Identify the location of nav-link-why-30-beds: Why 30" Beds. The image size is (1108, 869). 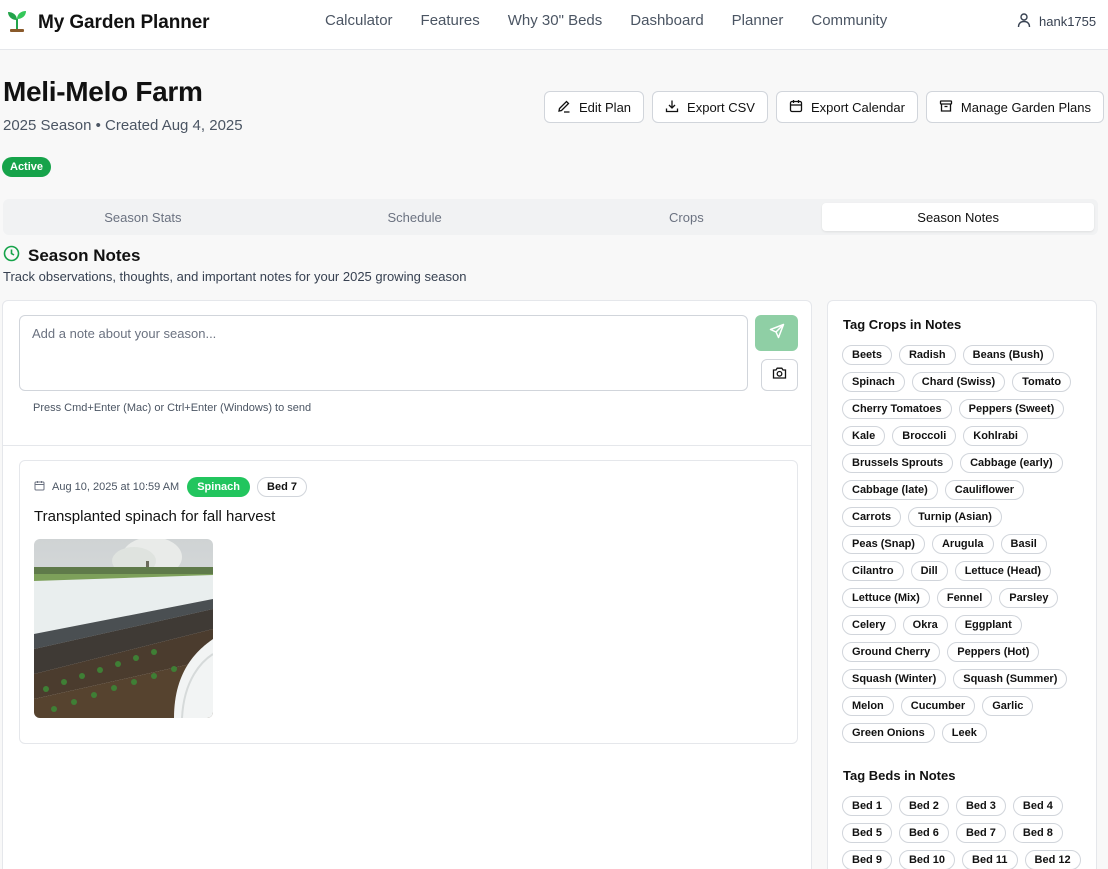
(555, 20).